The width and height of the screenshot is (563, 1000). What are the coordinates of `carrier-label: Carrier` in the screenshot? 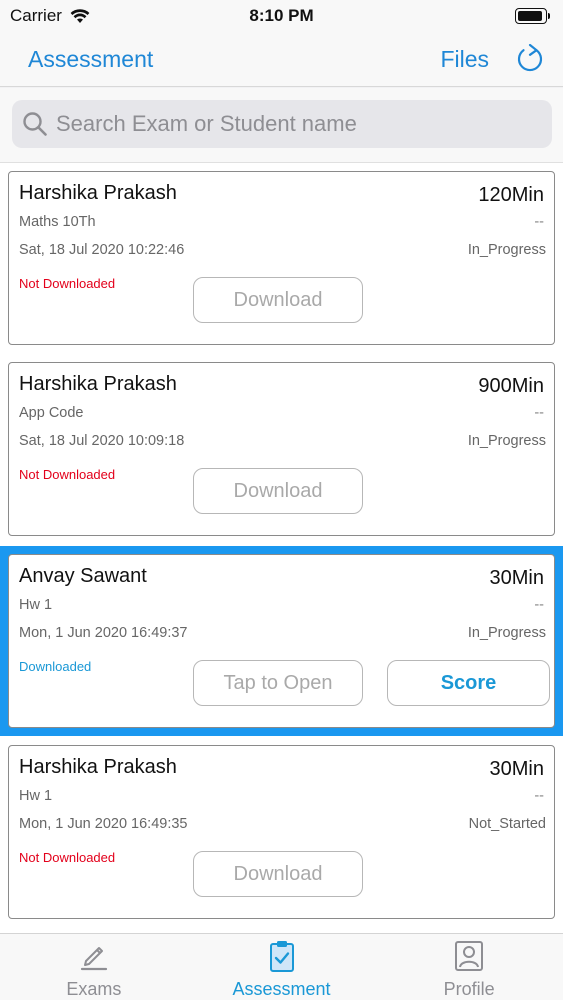 It's located at (36, 15).